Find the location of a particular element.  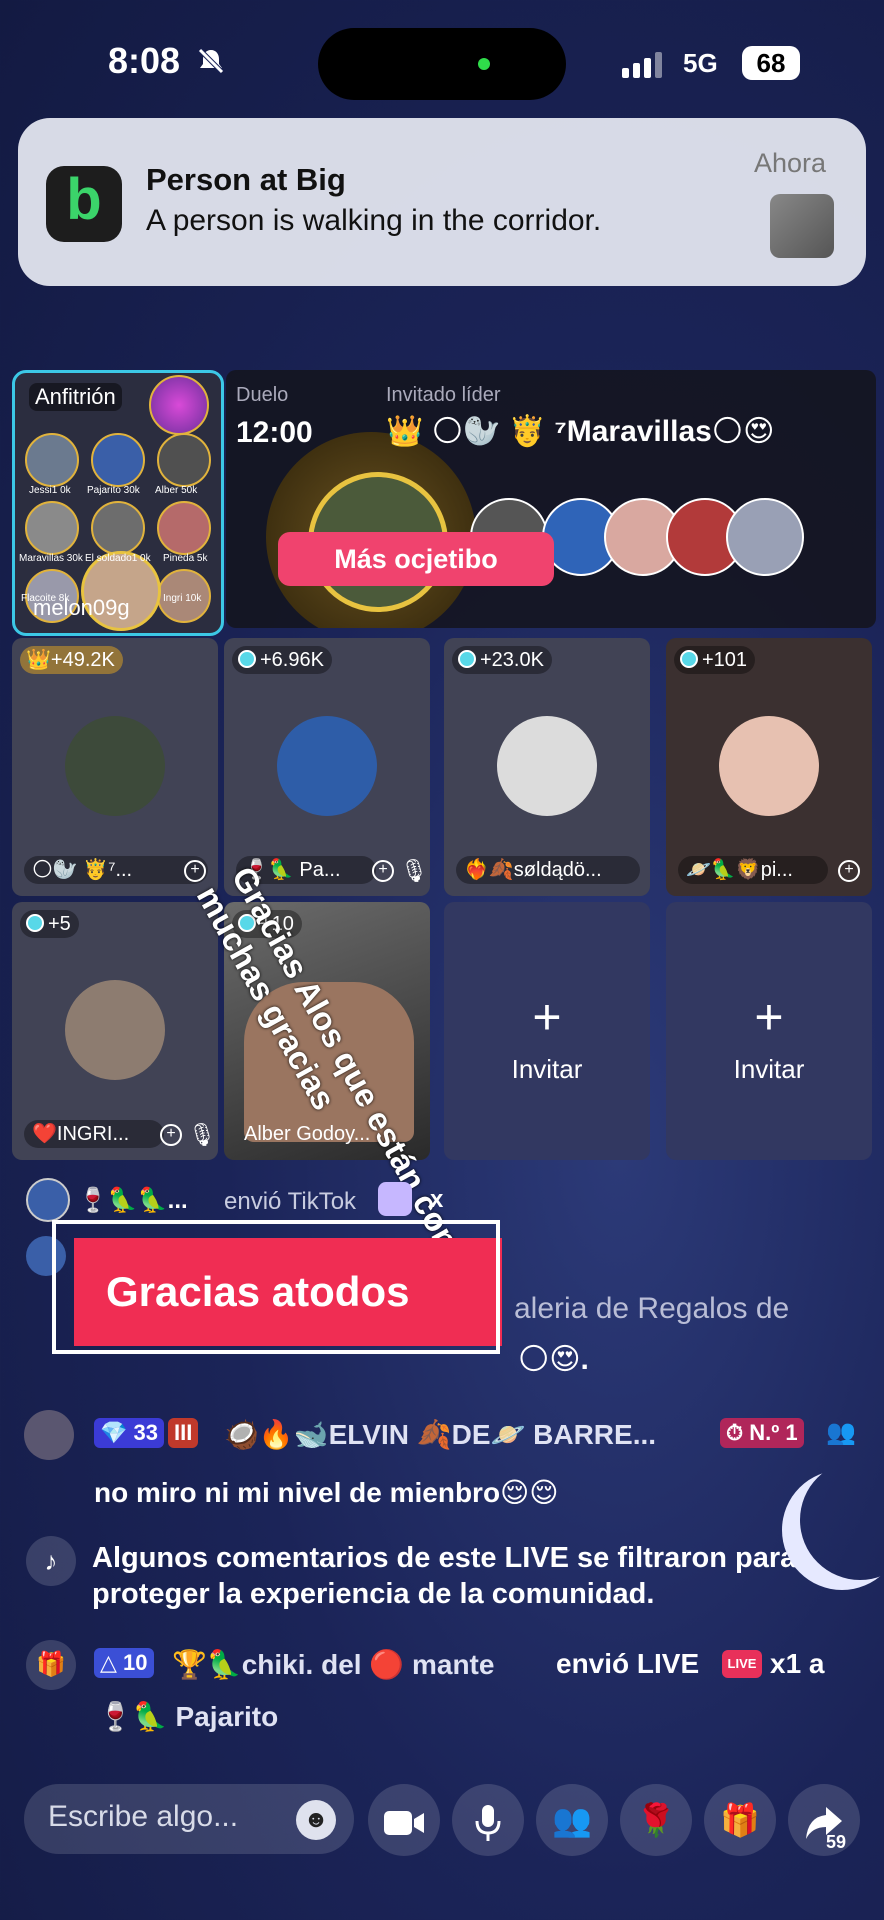

guest-seat: 👑+49.2K 🌕🦭 🤴⁷... + is located at coordinates (115, 767).